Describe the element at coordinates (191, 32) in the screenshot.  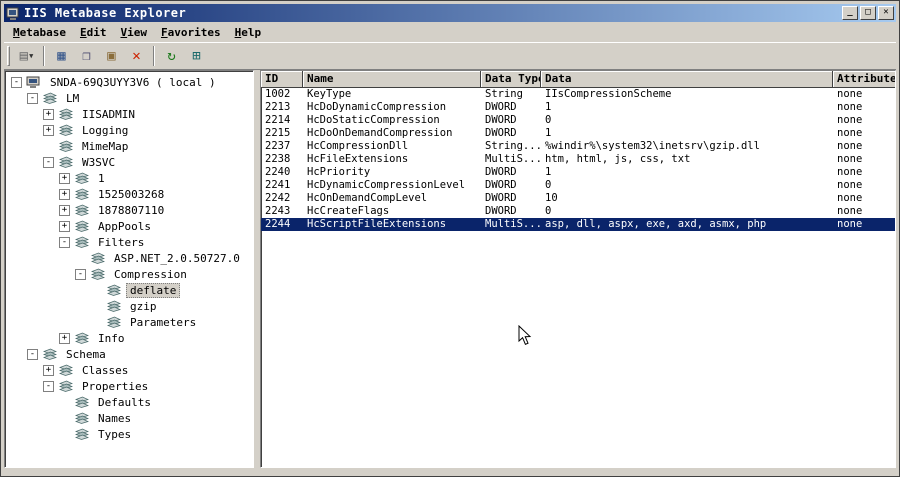
I see `menu-item-favorites: Favorites` at that location.